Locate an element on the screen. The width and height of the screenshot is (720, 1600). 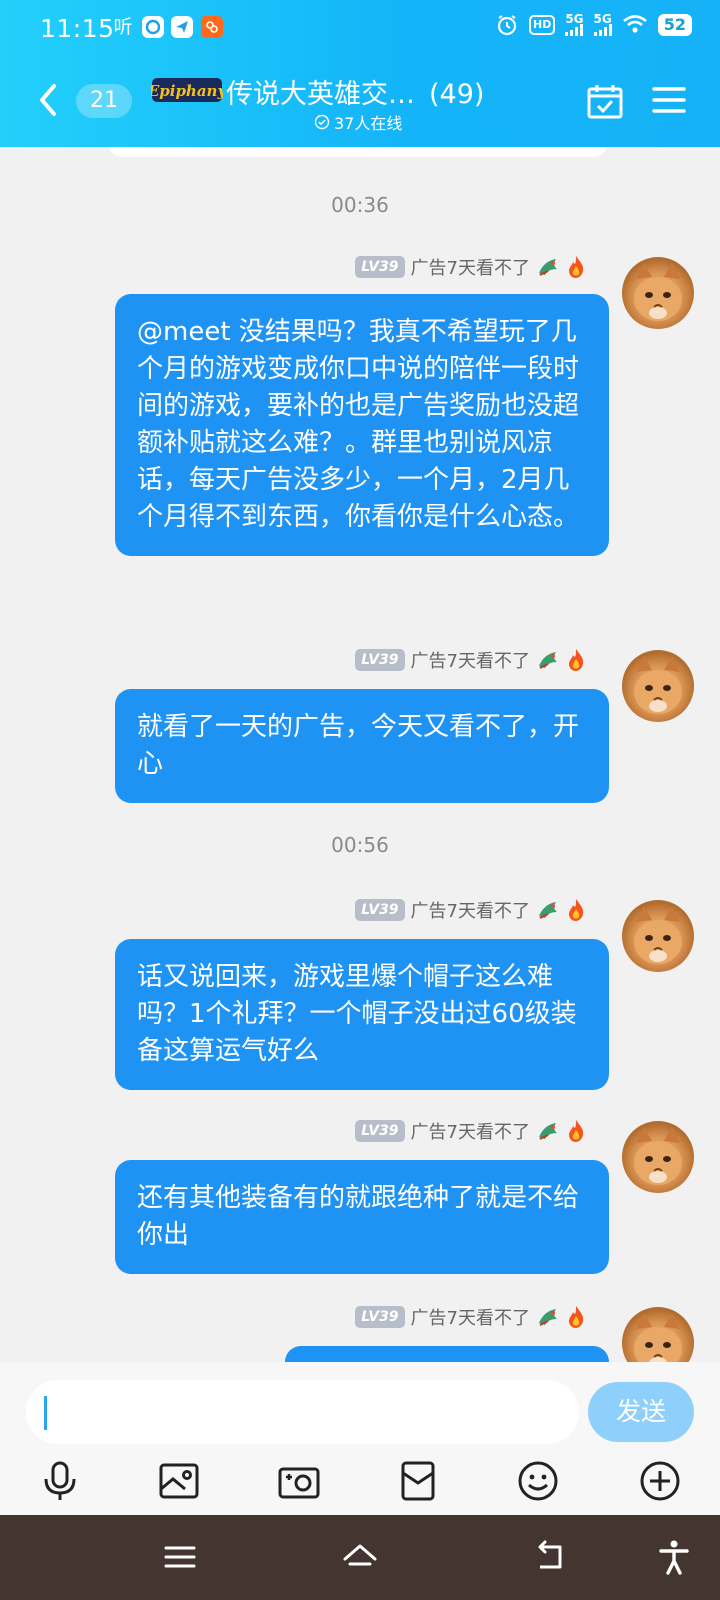
camera-icon is located at coordinates (299, 1481).